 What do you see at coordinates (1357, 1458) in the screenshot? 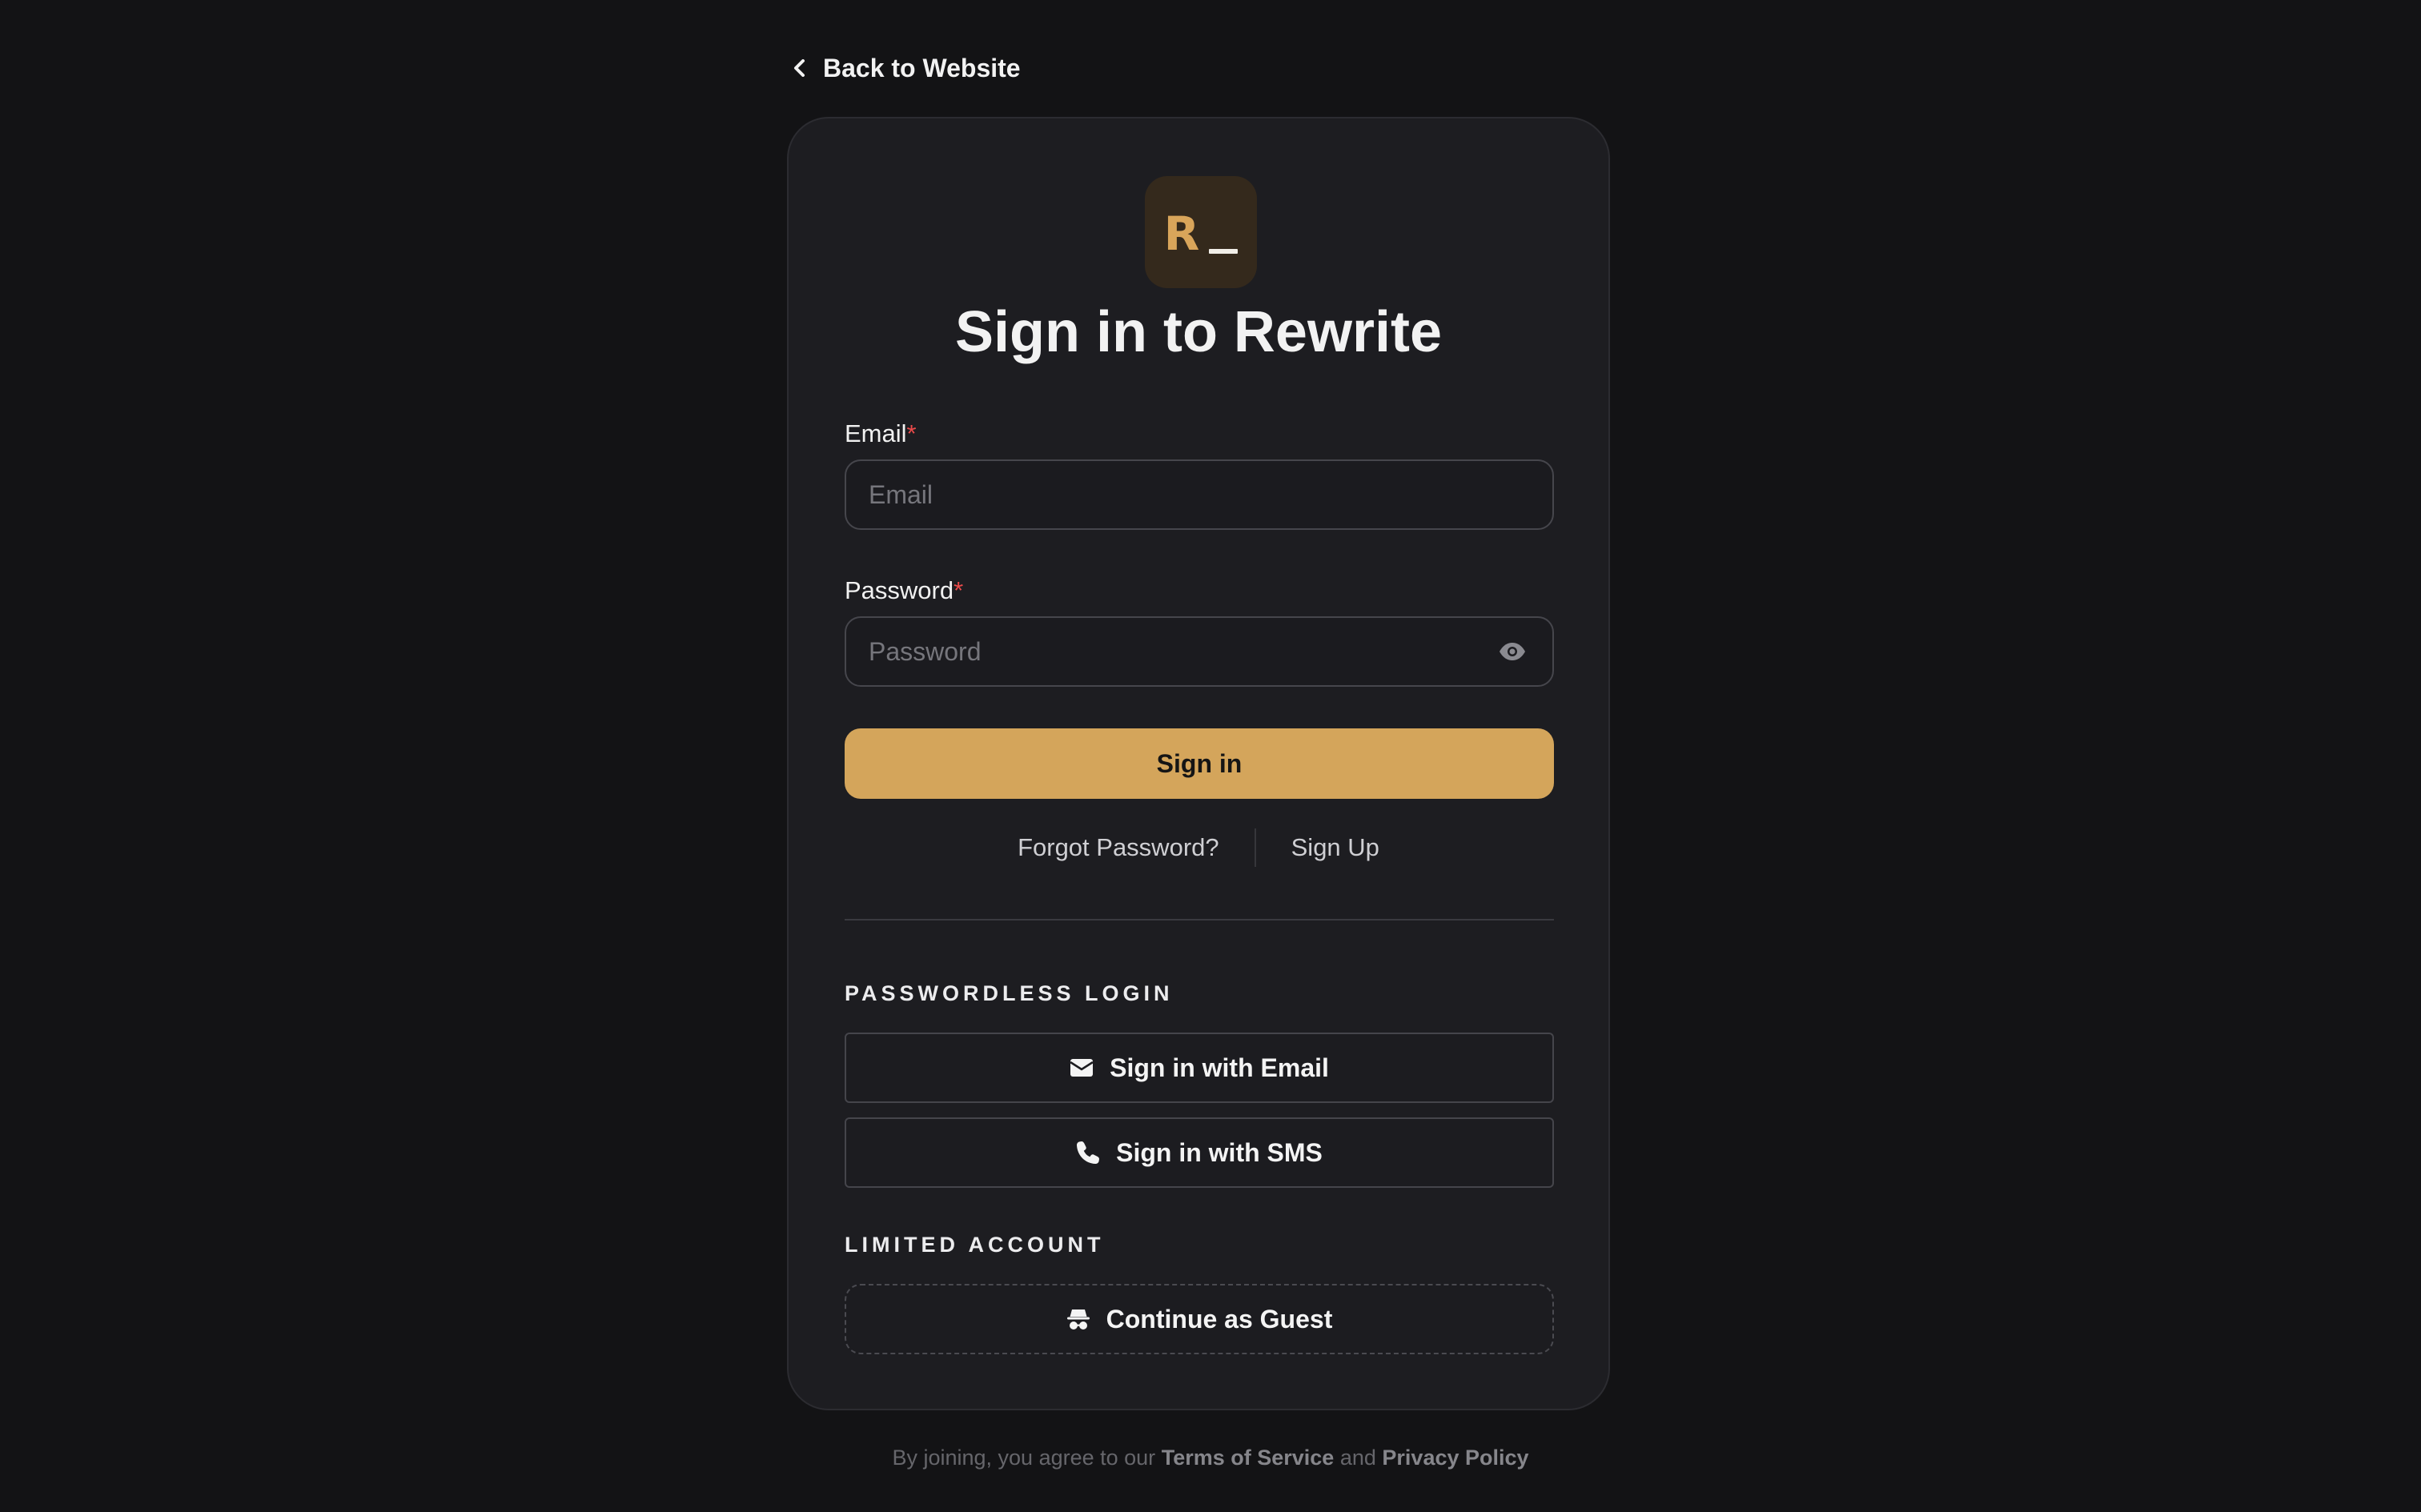
I see `footer-and: and` at bounding box center [1357, 1458].